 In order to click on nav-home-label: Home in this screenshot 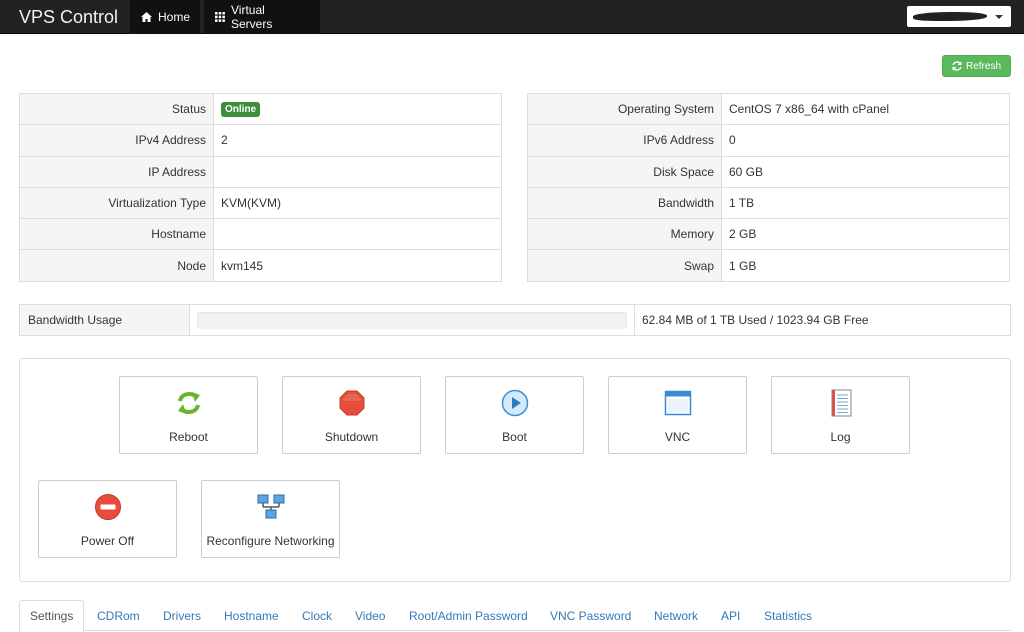, I will do `click(174, 17)`.